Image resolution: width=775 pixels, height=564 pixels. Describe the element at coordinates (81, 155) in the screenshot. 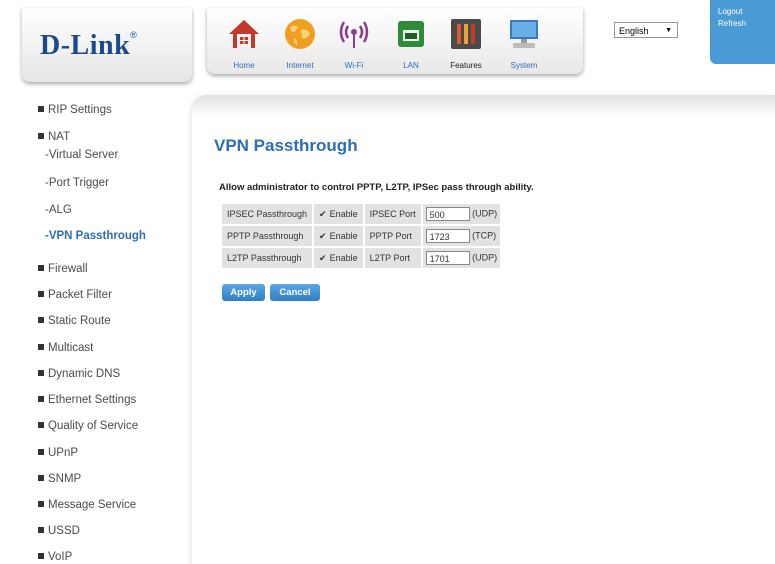

I see `sidebar-subitem-virtual-server: -Virtual Server` at that location.